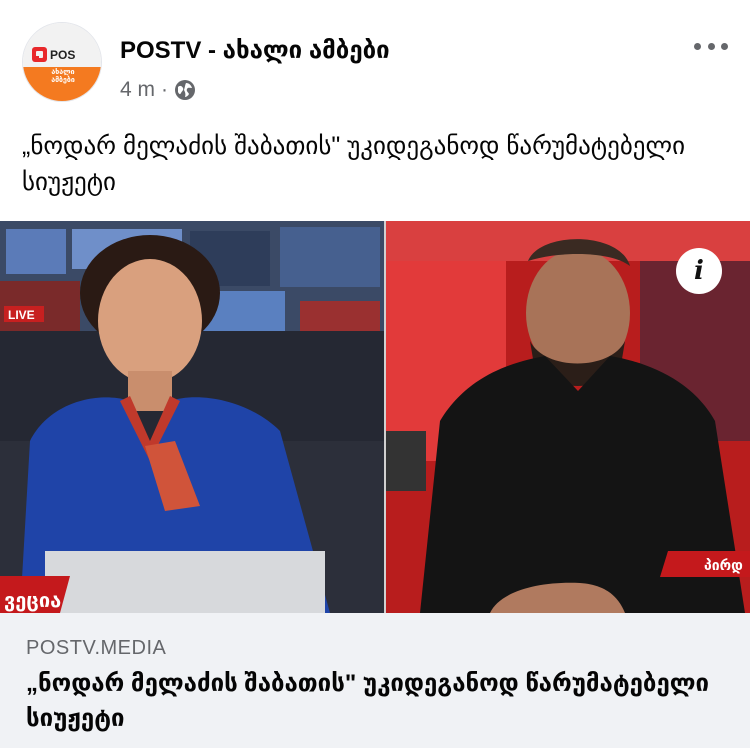  Describe the element at coordinates (62, 55) in the screenshot. I see `avatar-logo-text: POS` at that location.